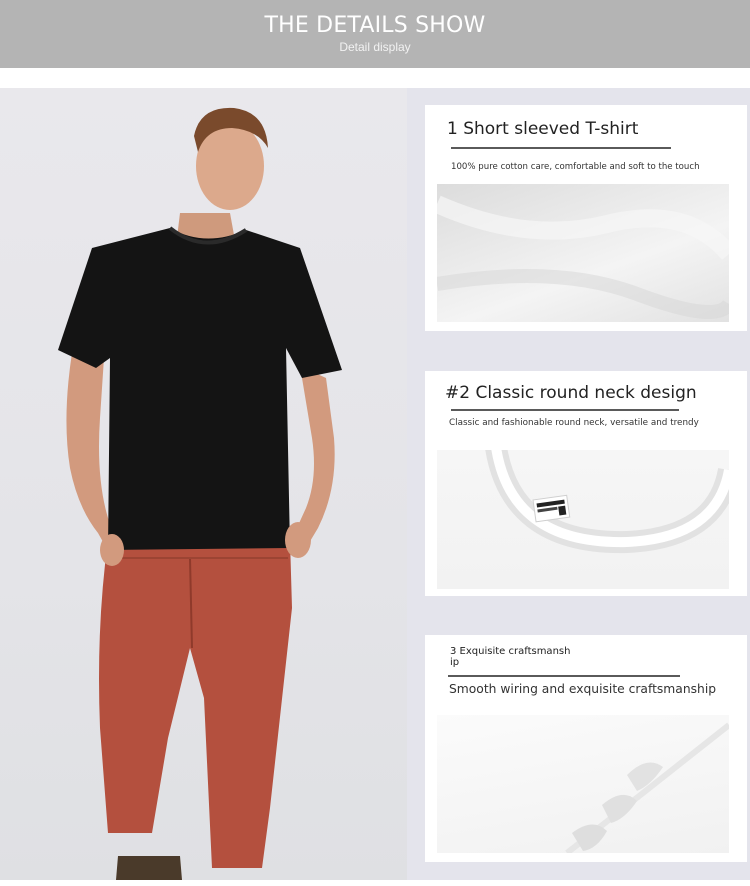 This screenshot has width=750, height=886. I want to click on detail-title: #2 Classic round neck design, so click(571, 393).